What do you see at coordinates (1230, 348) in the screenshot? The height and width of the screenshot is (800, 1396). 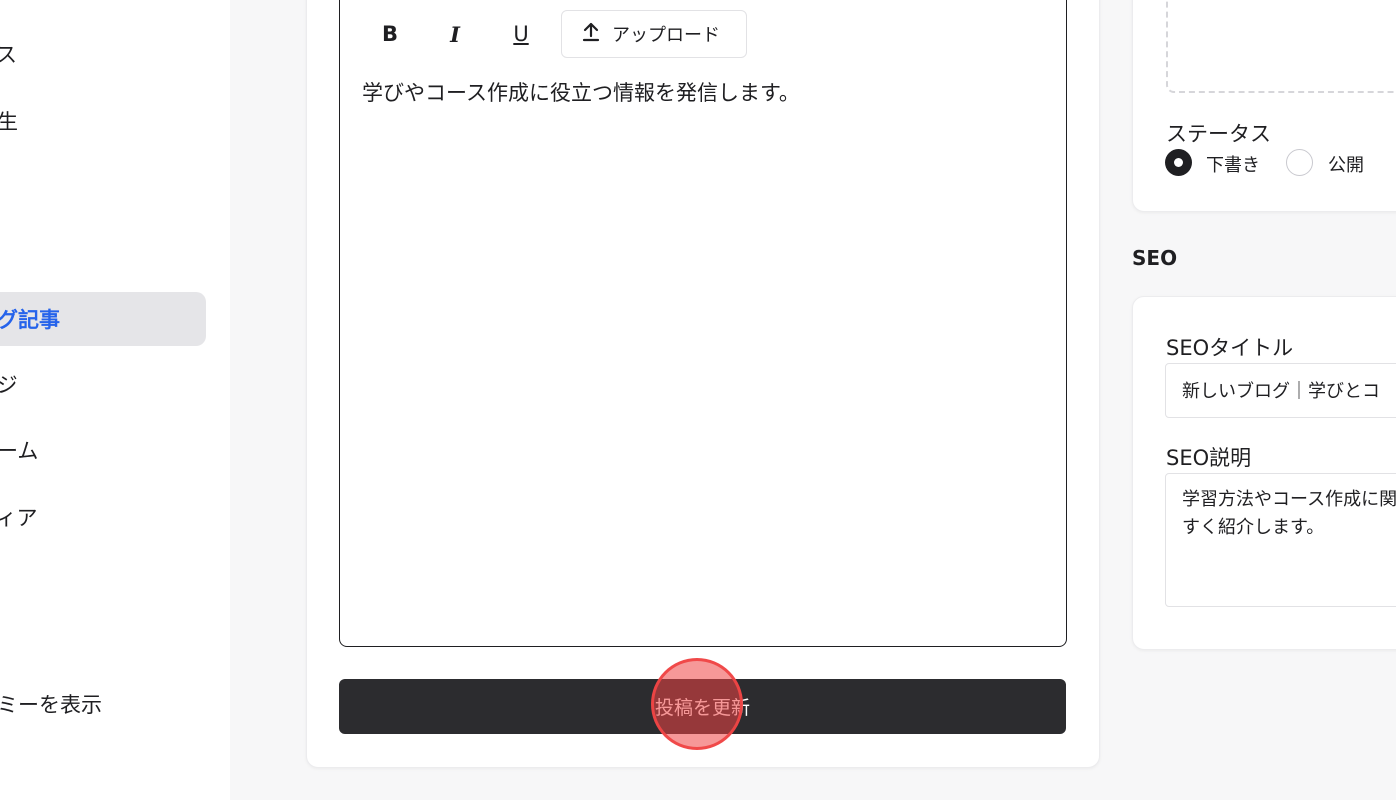 I see `seo-title-label: SEOタイトル` at bounding box center [1230, 348].